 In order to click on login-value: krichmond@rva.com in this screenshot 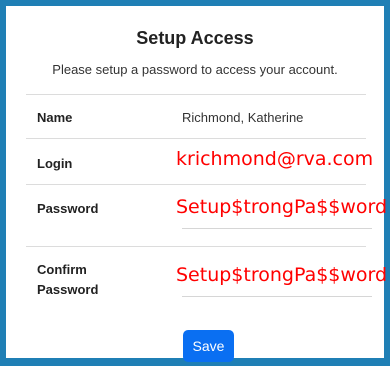, I will do `click(275, 159)`.